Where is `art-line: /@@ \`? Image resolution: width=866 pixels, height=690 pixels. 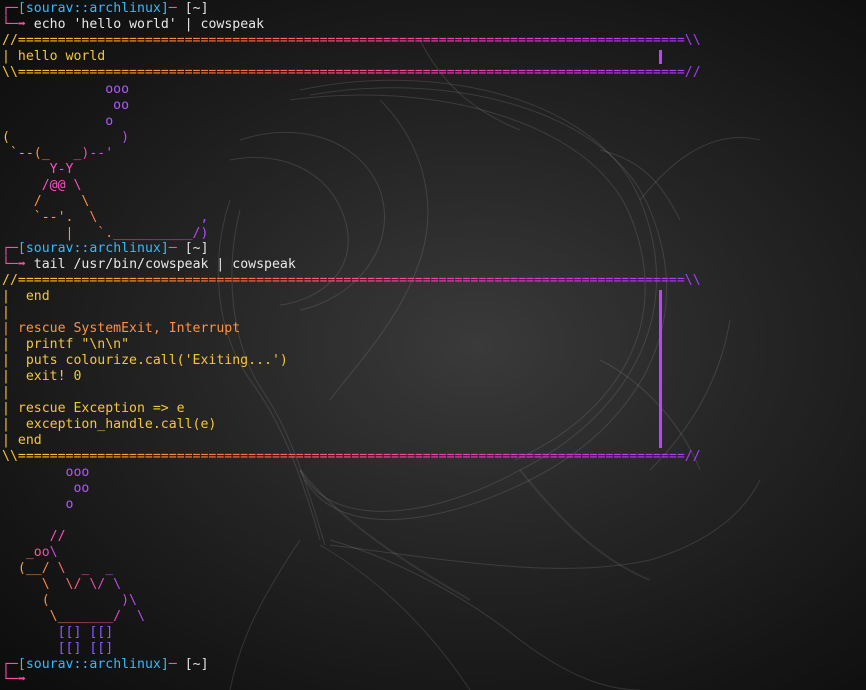
art-line: /@@ \ is located at coordinates (42, 185).